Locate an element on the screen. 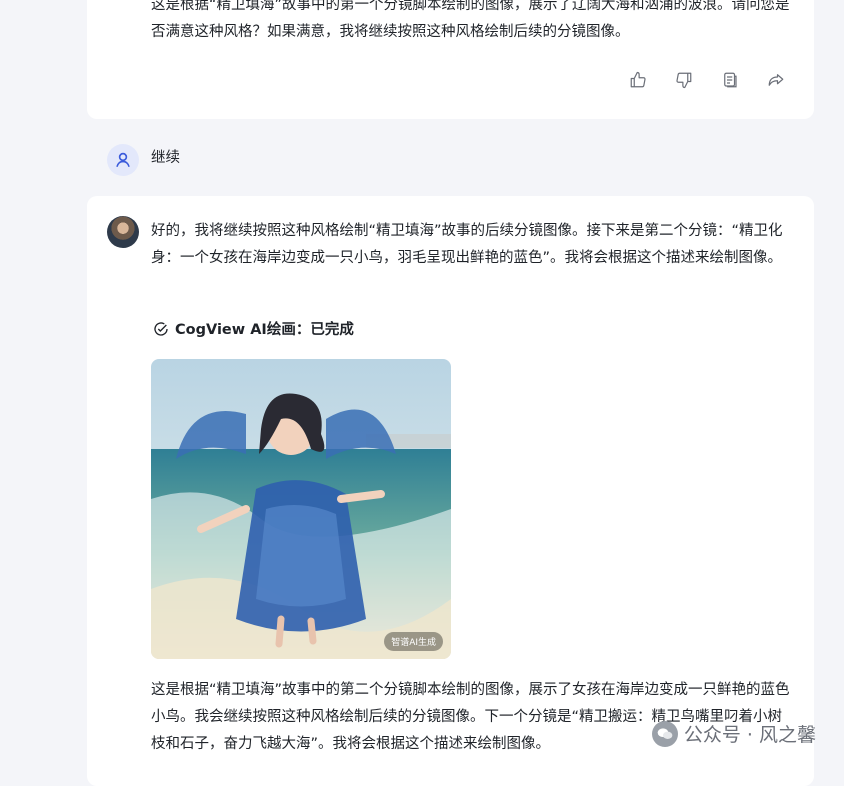  watercolor-girl-illustration is located at coordinates (301, 509).